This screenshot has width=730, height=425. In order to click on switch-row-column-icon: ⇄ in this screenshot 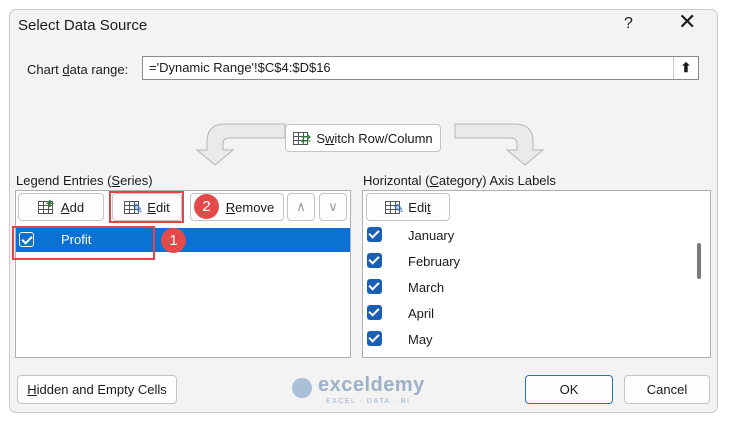, I will do `click(302, 138)`.